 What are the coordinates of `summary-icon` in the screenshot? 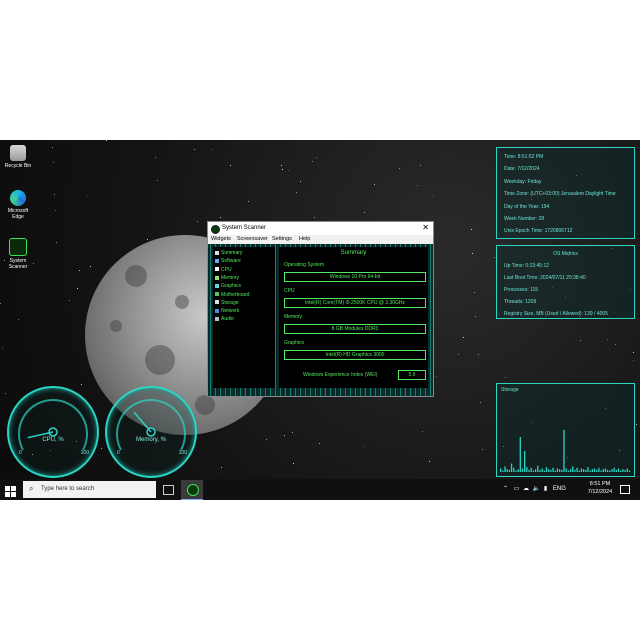 It's located at (217, 252).